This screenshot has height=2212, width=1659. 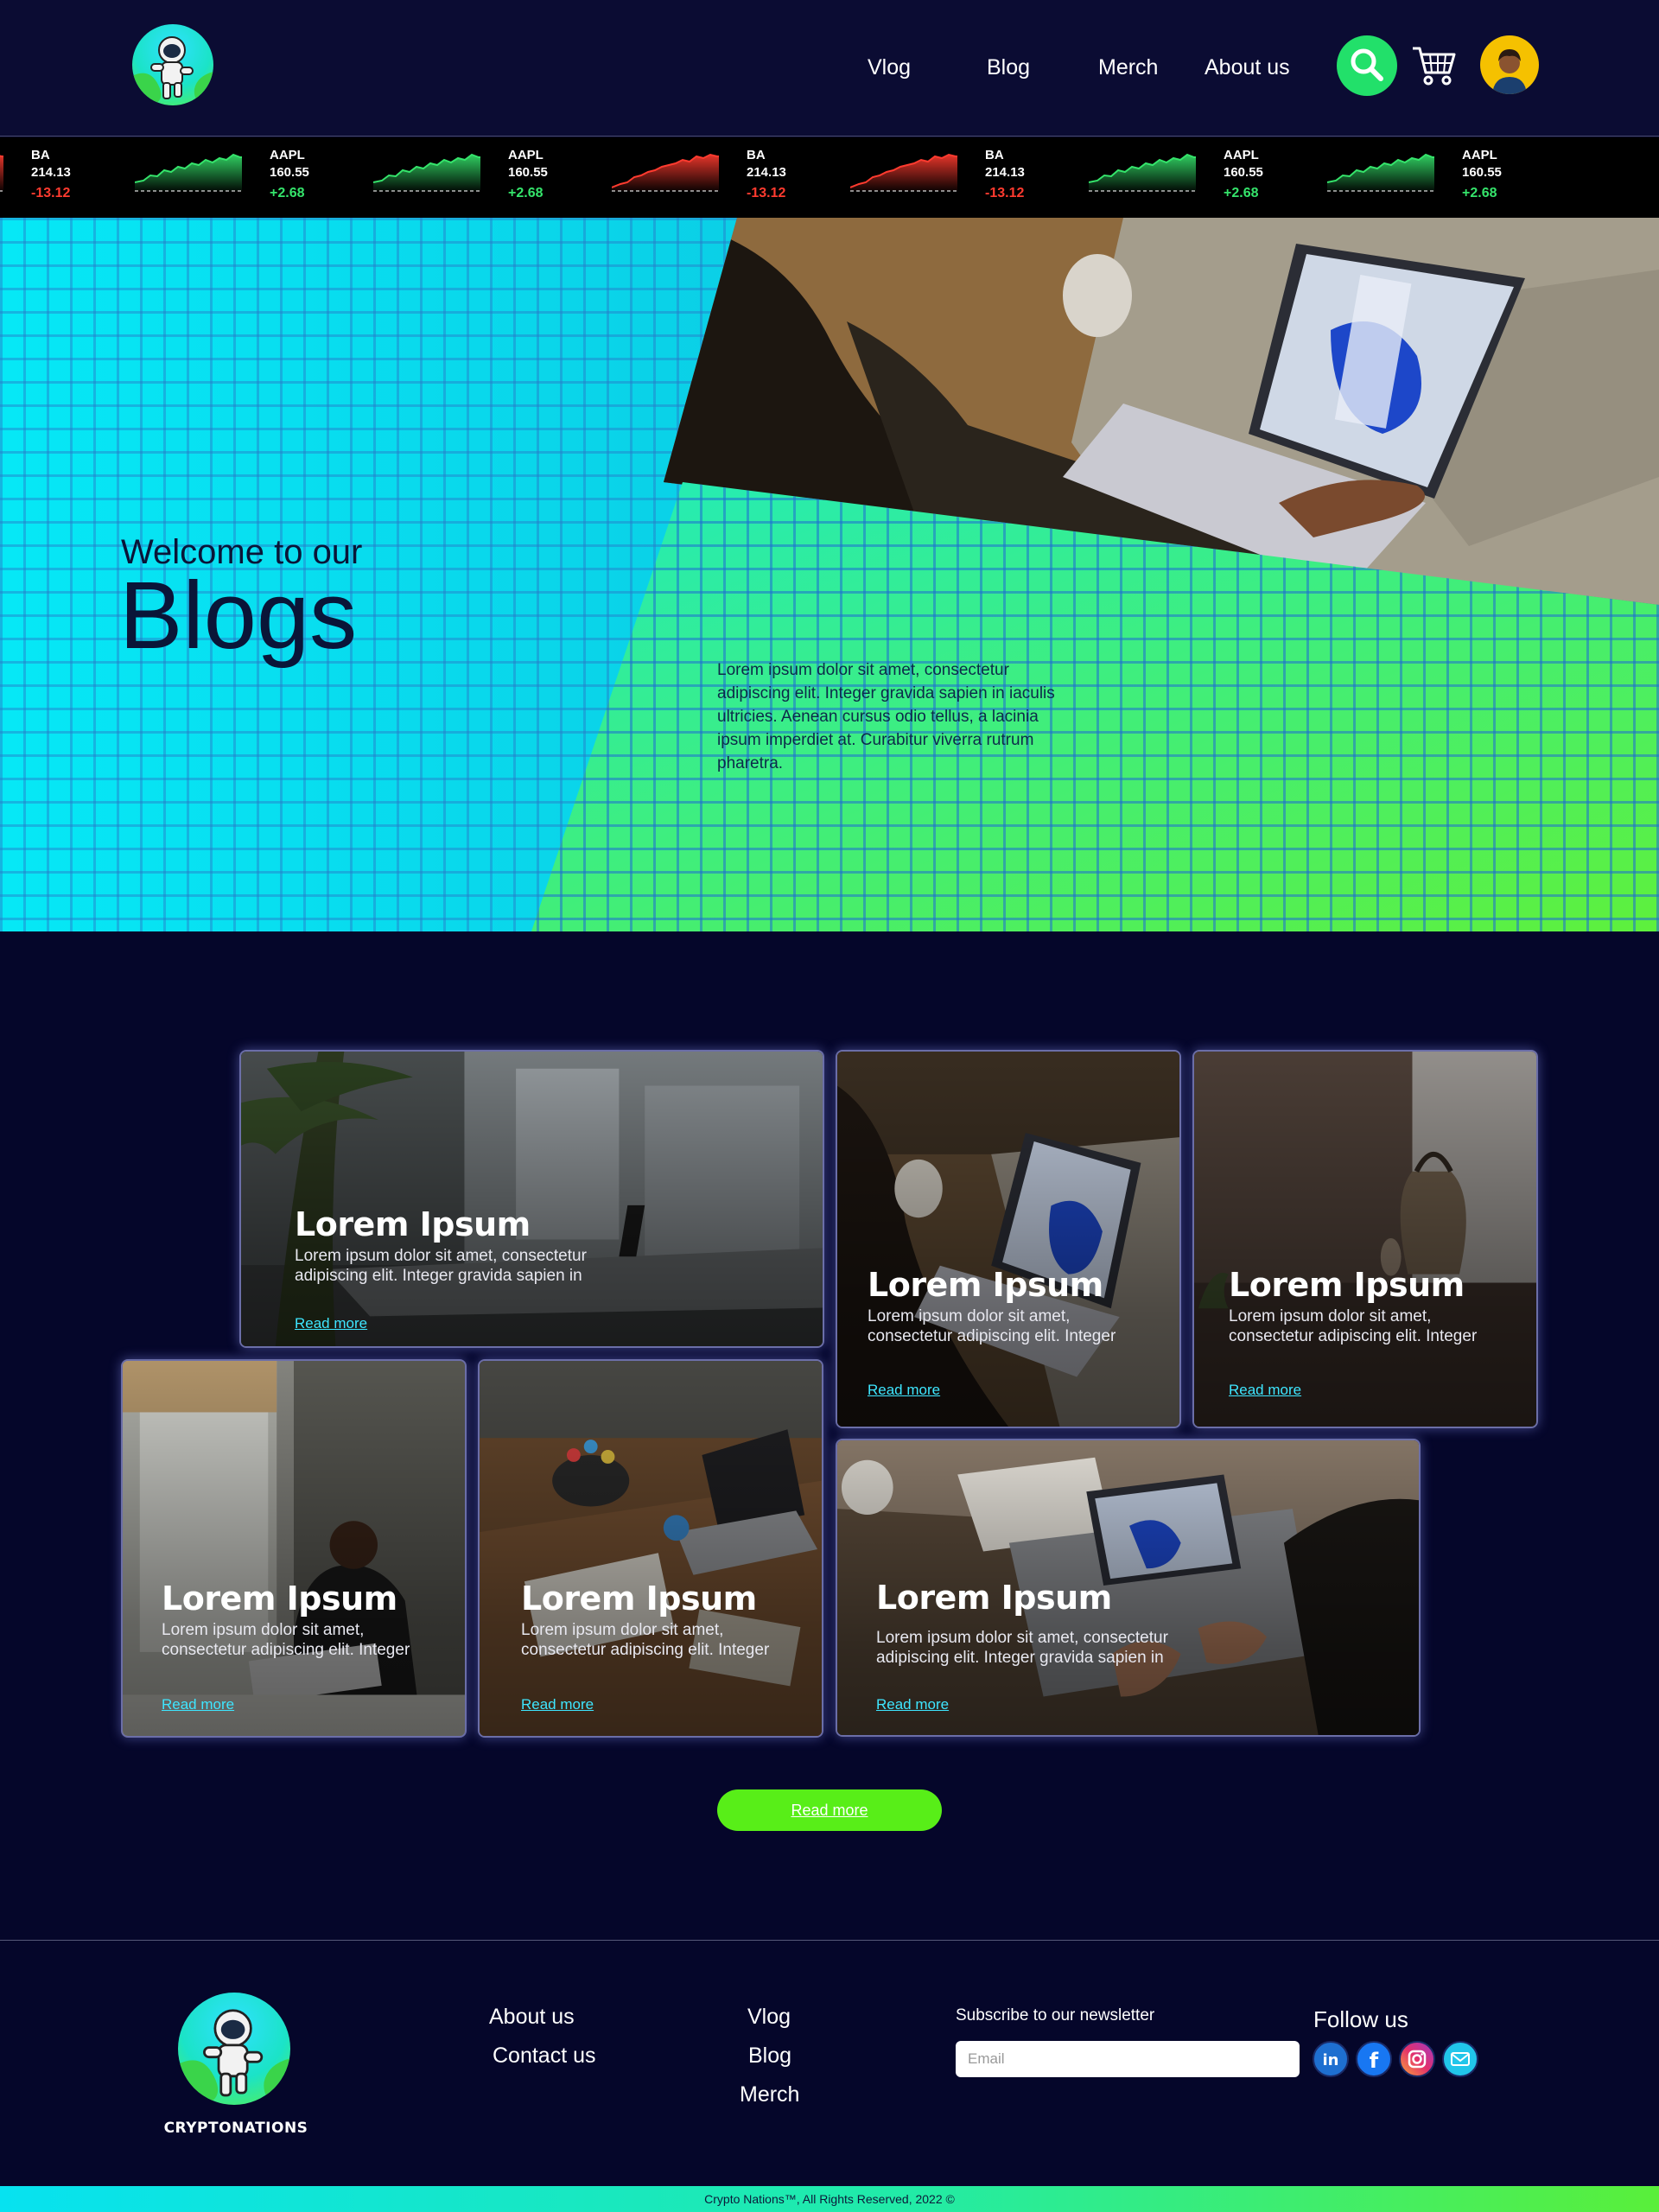 What do you see at coordinates (1128, 67) in the screenshot?
I see `nav-merch: Merch` at bounding box center [1128, 67].